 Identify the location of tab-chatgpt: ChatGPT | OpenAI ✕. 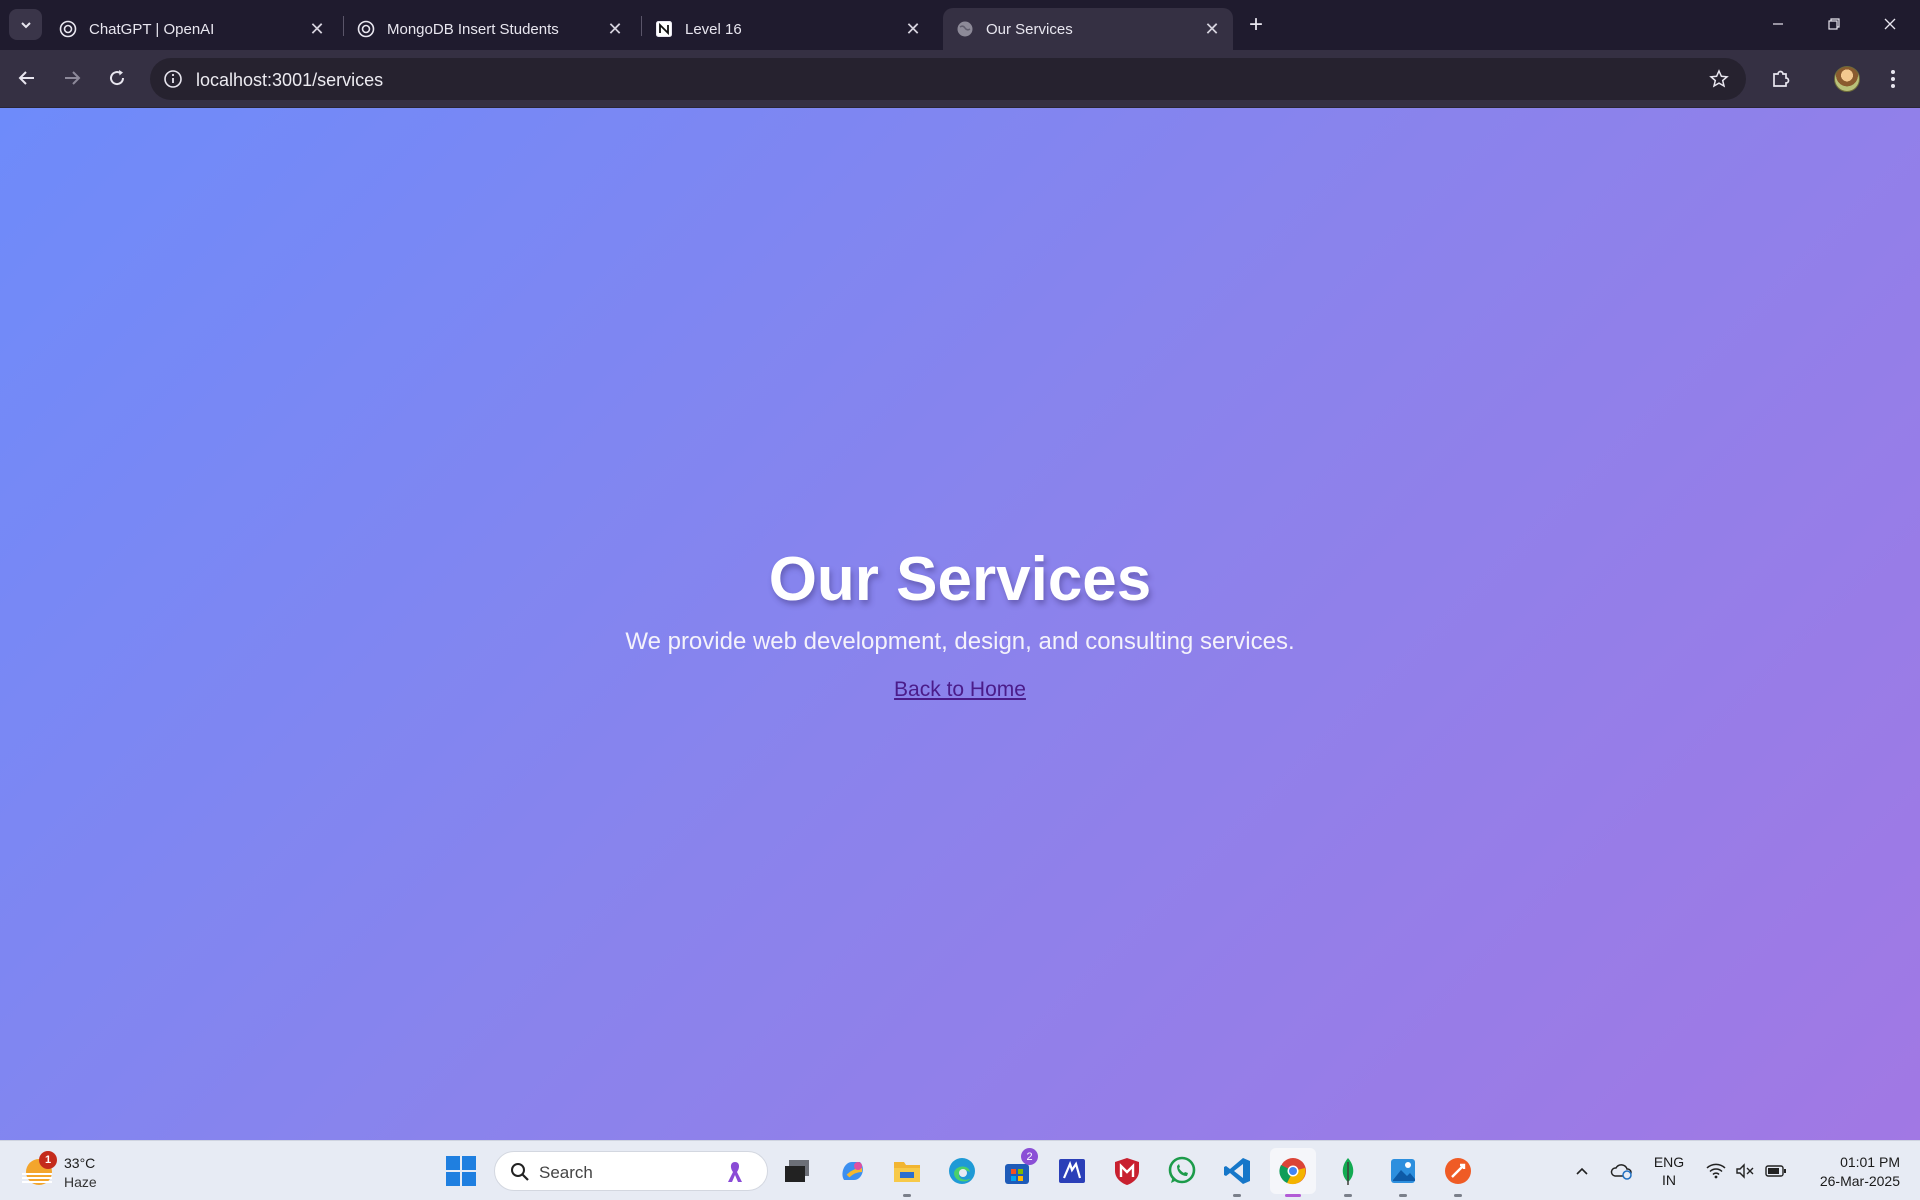
(192, 29).